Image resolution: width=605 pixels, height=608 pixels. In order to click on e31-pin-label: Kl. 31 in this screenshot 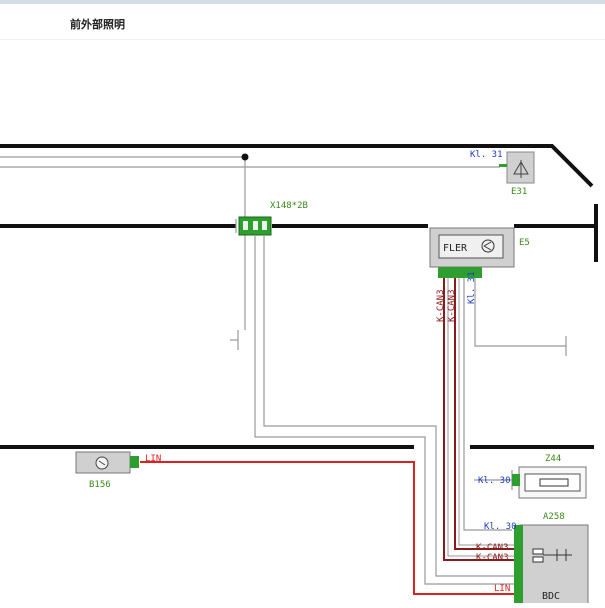, I will do `click(486, 155)`.